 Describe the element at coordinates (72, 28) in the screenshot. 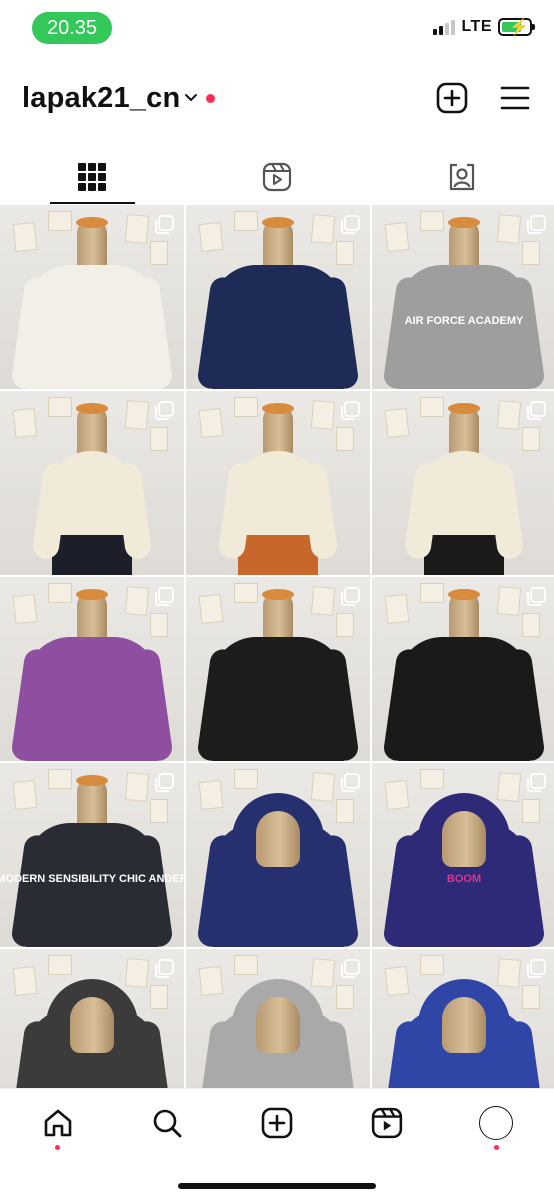

I see `status-time: 20.35` at that location.